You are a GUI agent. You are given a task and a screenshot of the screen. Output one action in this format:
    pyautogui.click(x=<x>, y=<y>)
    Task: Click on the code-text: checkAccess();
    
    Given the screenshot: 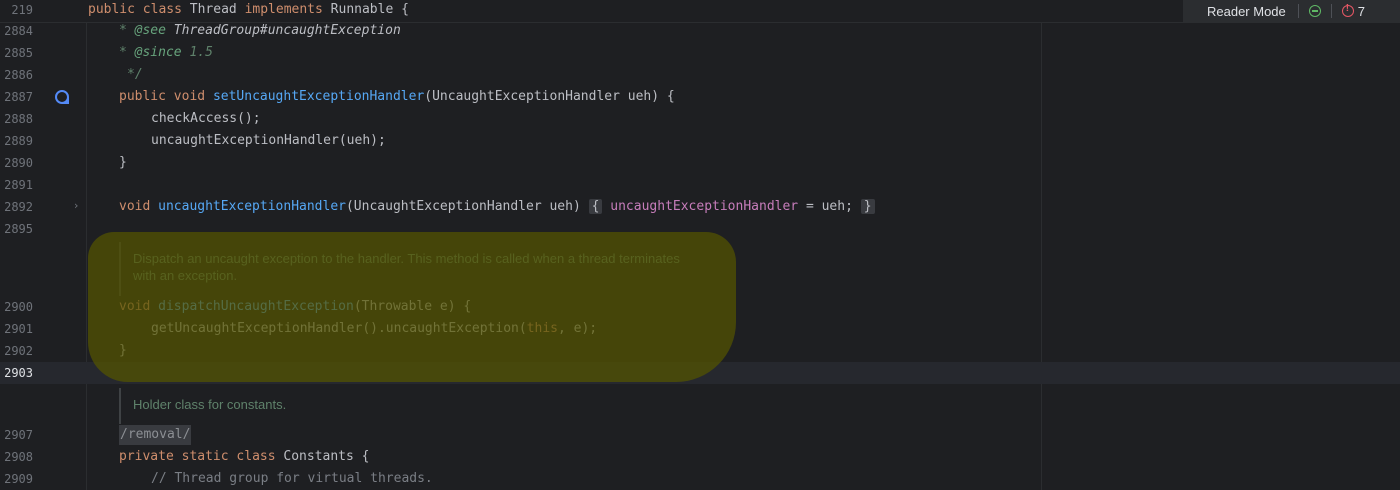 What is the action you would take?
    pyautogui.click(x=206, y=118)
    